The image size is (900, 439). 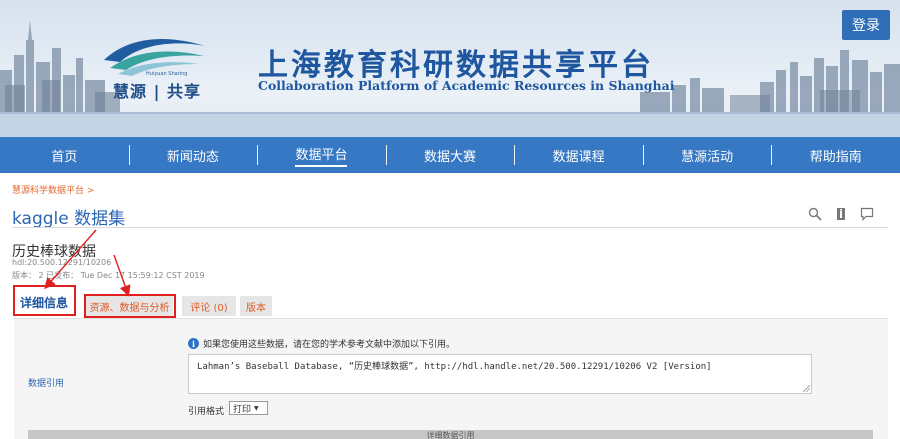 I want to click on citation-format-label: 引用格式, so click(x=206, y=412).